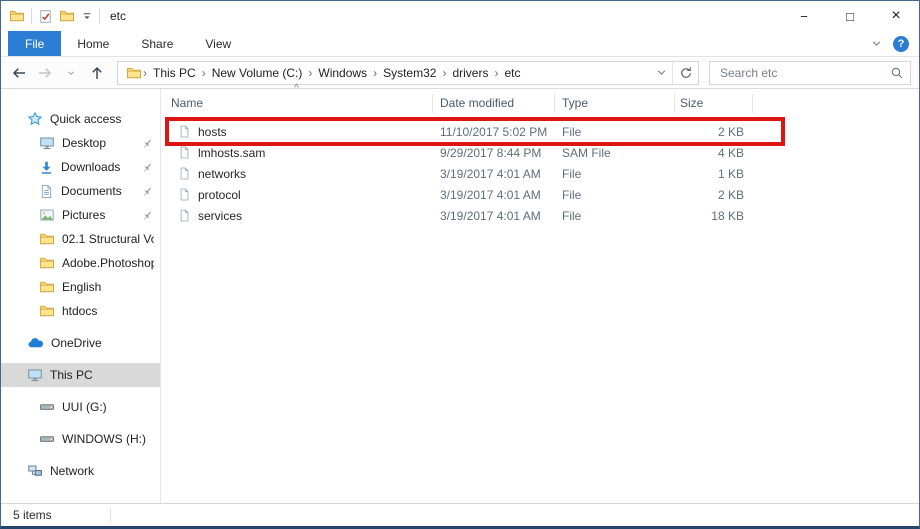 The height and width of the screenshot is (529, 920). I want to click on properties-icon, so click(45, 16).